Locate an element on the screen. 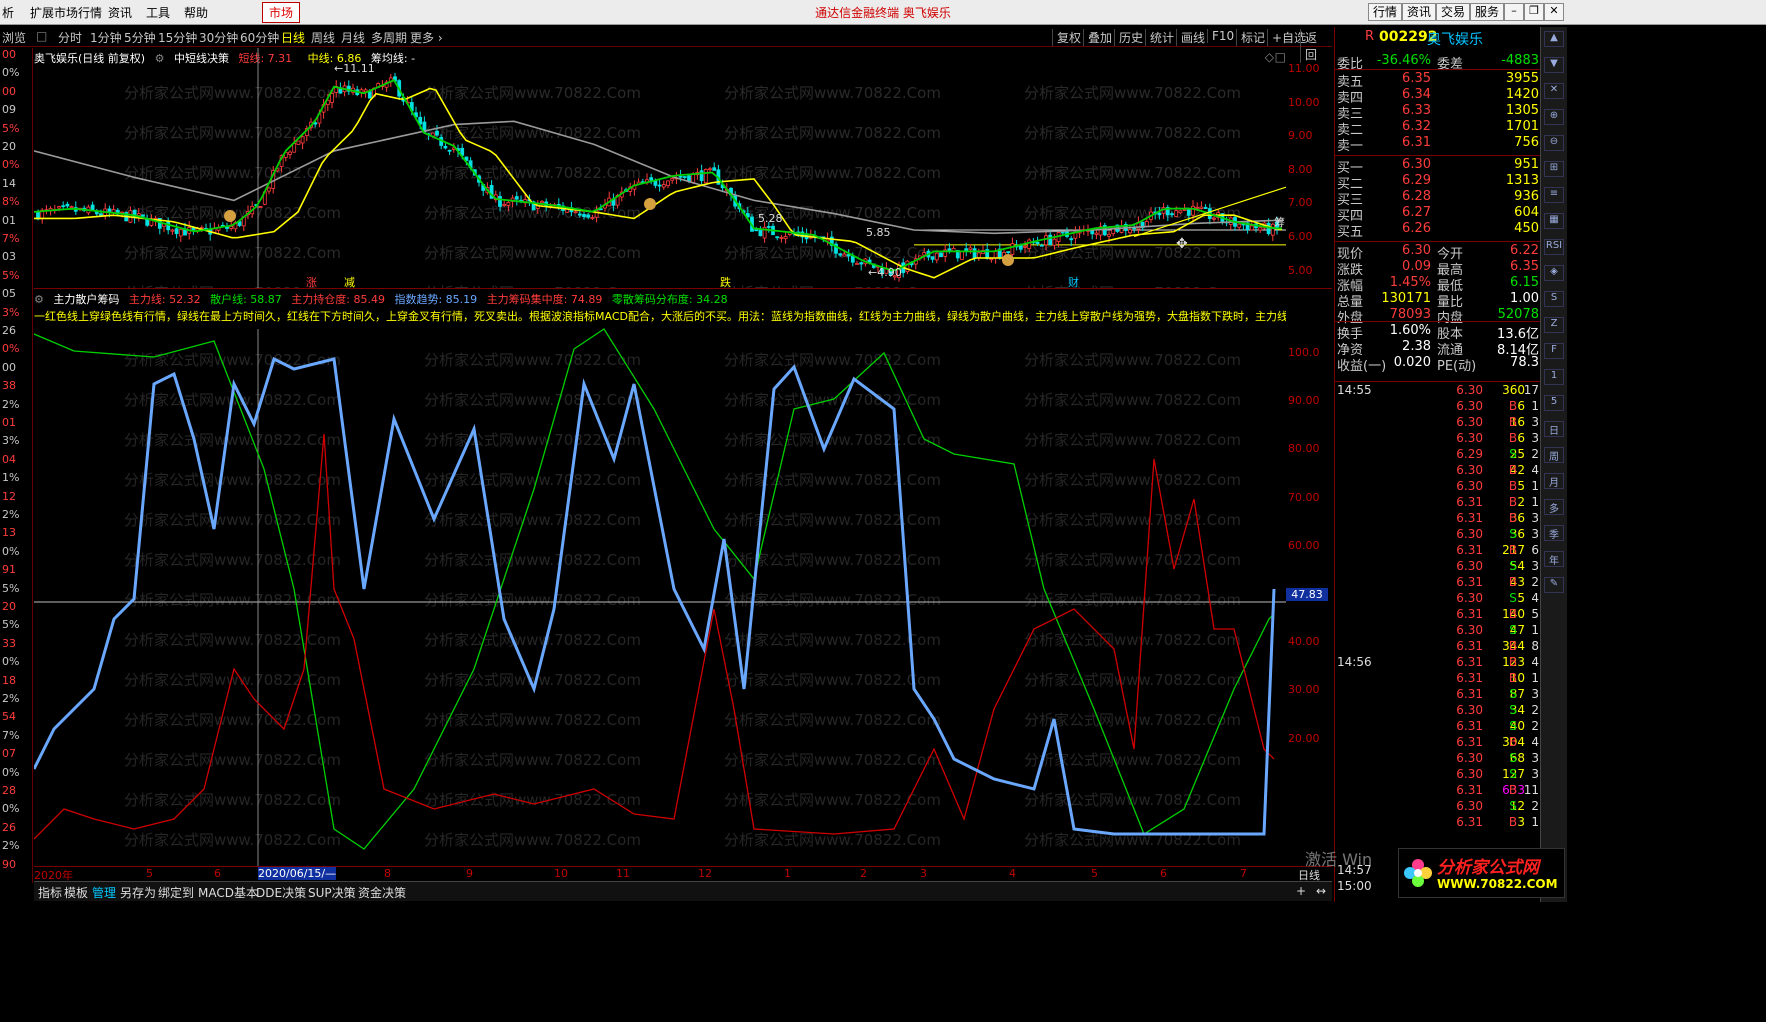  period-60min: 60分钟 is located at coordinates (259, 37).